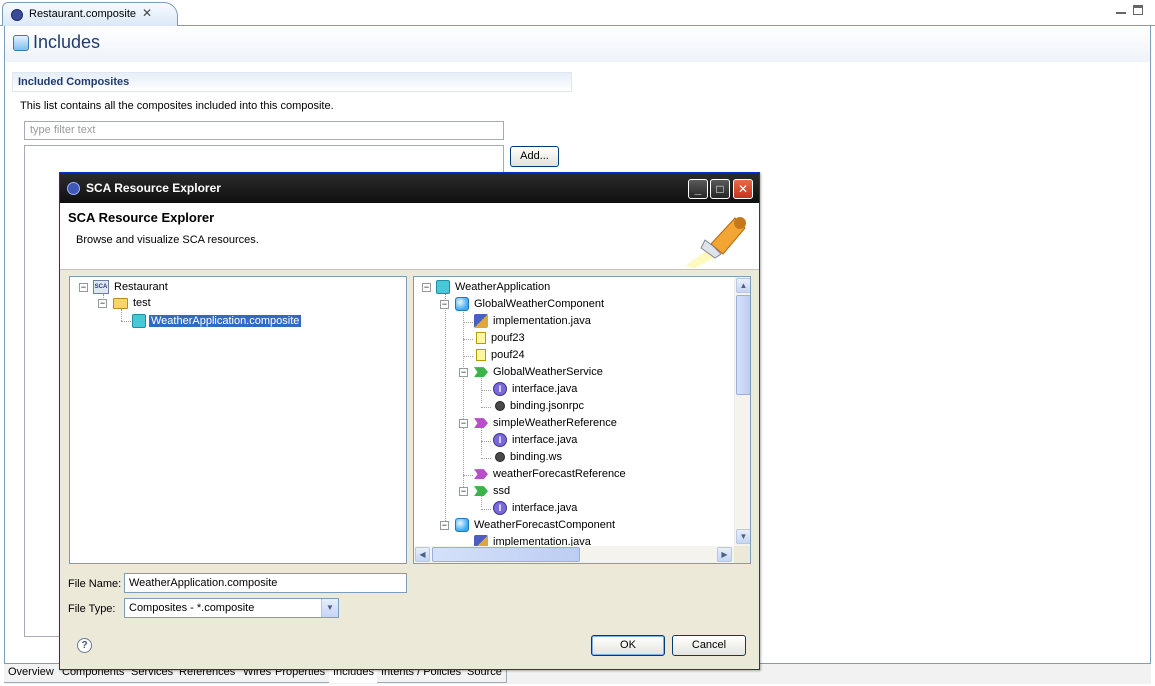 This screenshot has height=686, width=1155. Describe the element at coordinates (217, 321) in the screenshot. I see `tree-item-weatherapplication-composite: WeatherApplication.composite` at that location.